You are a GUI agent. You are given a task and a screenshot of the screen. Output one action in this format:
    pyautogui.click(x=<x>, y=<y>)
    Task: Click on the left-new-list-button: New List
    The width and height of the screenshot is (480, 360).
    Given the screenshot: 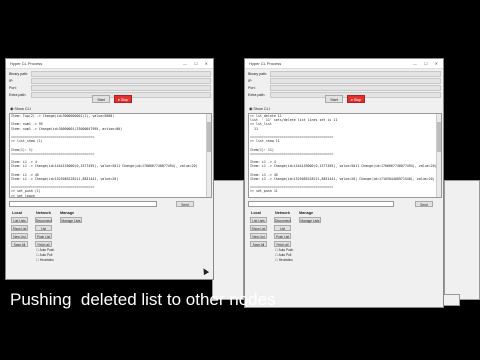 What is the action you would take?
    pyautogui.click(x=19, y=236)
    